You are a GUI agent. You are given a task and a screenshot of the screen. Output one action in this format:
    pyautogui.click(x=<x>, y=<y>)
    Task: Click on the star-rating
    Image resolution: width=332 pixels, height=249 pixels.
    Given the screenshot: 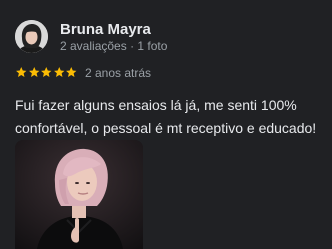 What is the action you would take?
    pyautogui.click(x=46, y=73)
    